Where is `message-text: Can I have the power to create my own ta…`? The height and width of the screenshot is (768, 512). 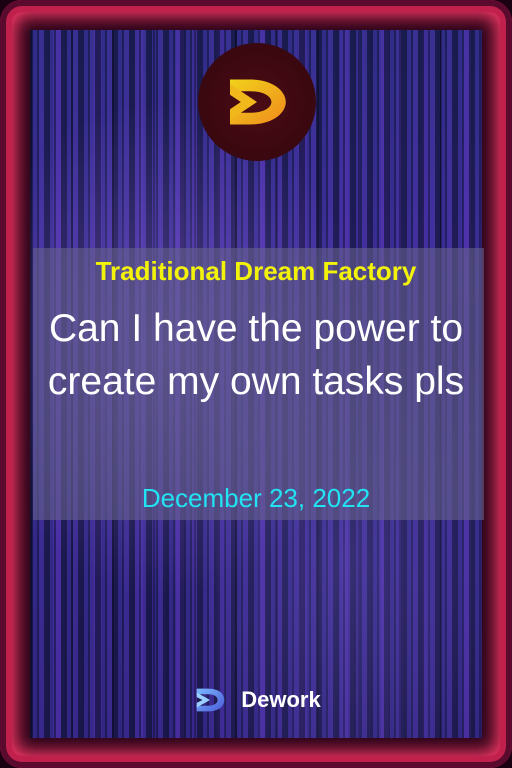
message-text: Can I have the power to create my own ta… is located at coordinates (256, 355).